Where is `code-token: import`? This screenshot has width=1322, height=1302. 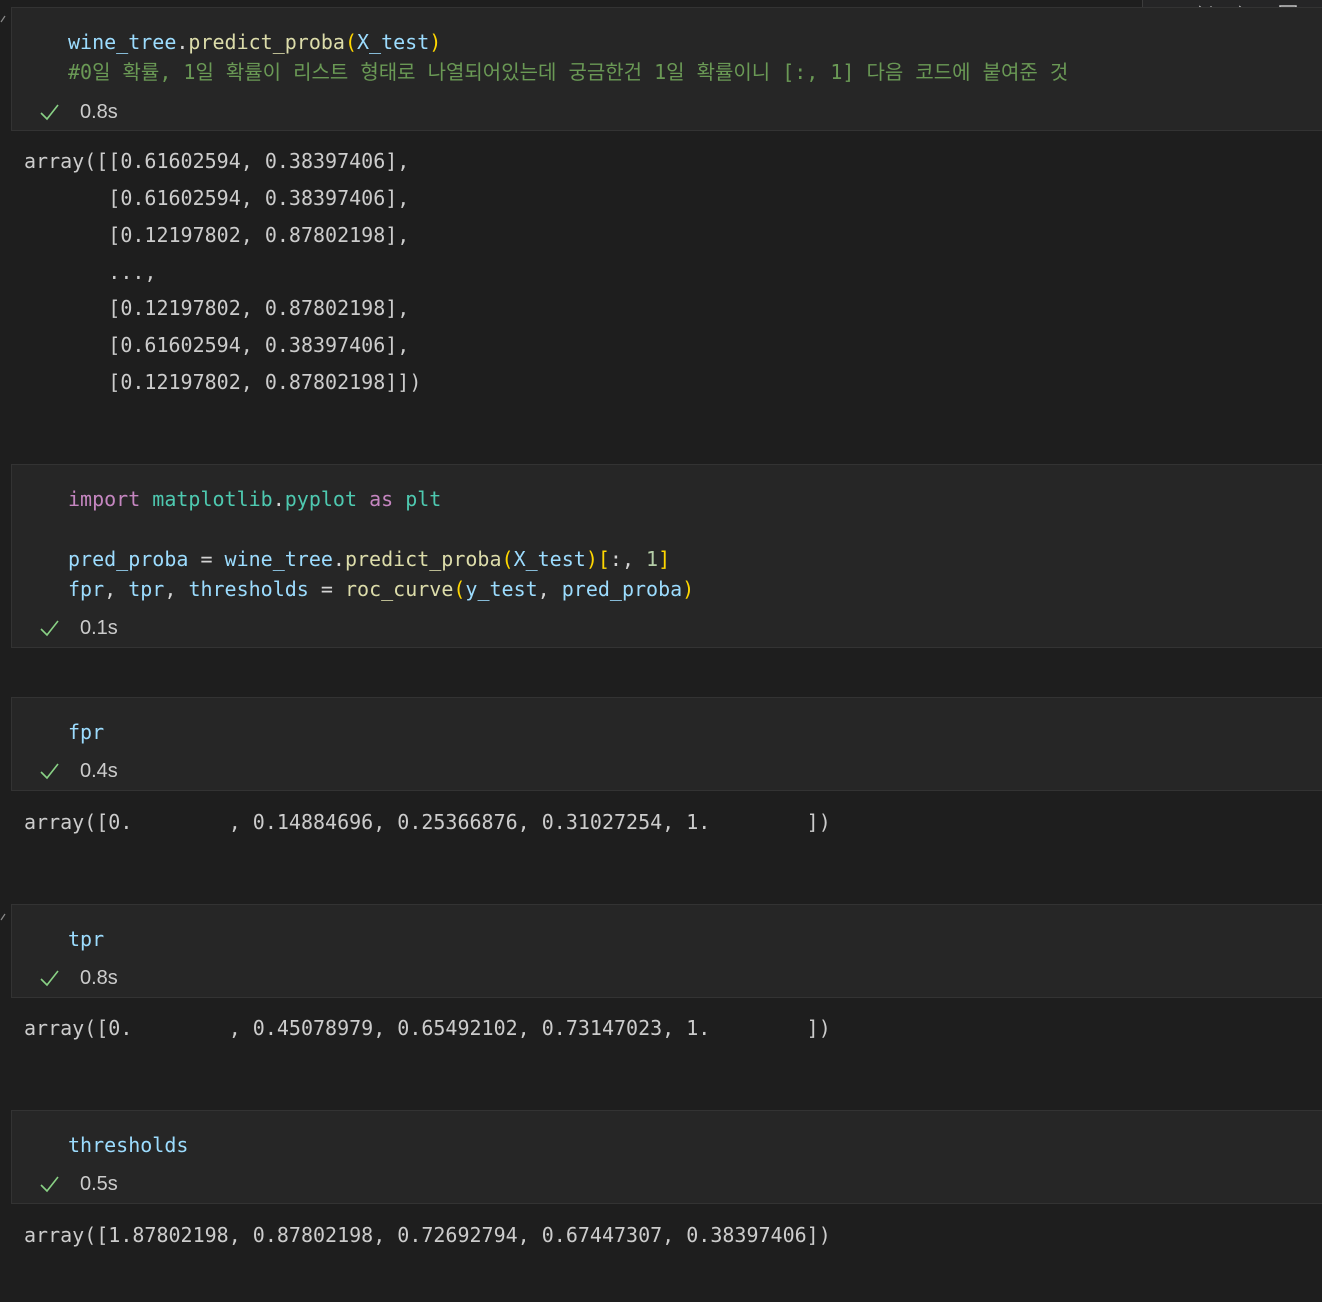
code-token: import is located at coordinates (104, 499).